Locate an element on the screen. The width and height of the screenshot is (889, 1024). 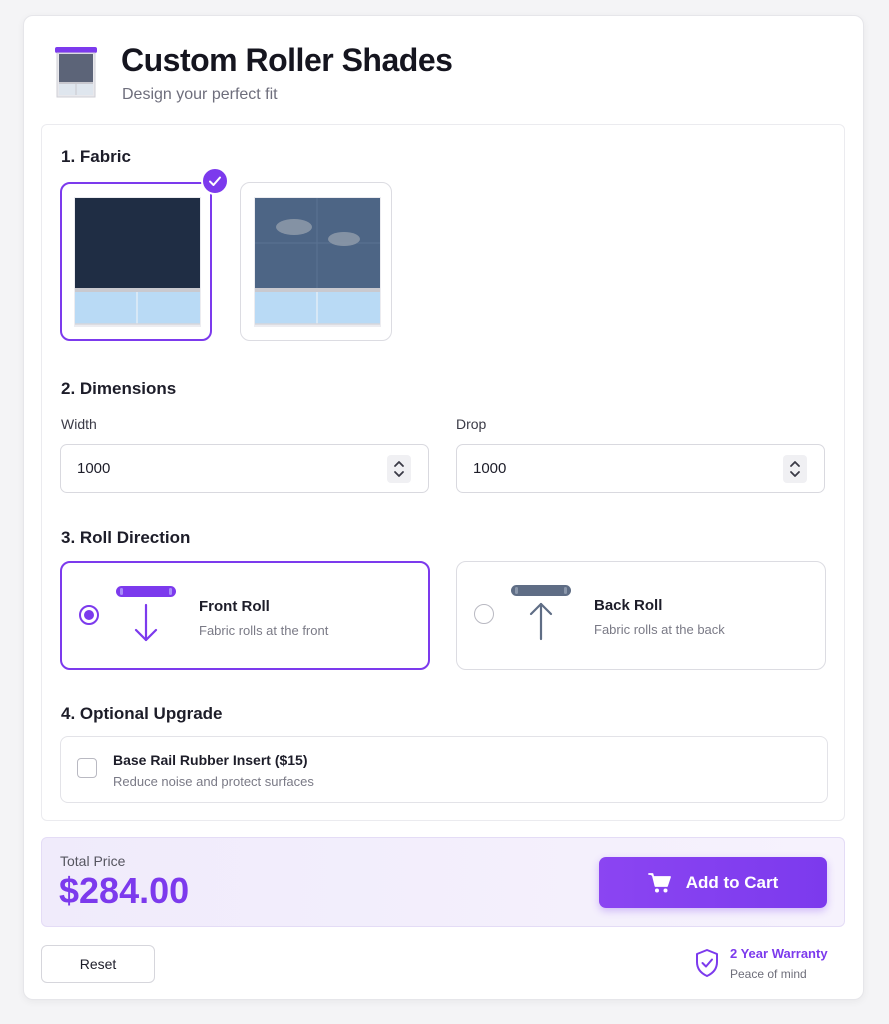
fabric-preview-dark is located at coordinates (137, 262).